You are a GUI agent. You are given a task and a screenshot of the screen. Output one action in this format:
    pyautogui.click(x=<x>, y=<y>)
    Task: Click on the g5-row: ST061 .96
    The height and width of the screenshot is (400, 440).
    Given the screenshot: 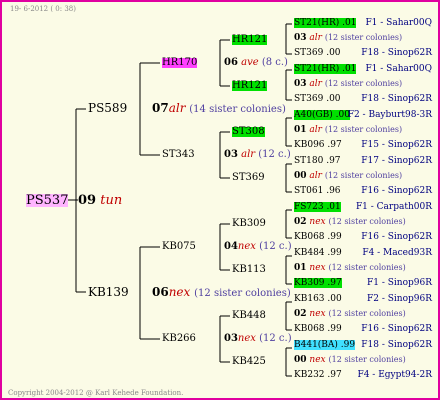 What is the action you would take?
    pyautogui.click(x=317, y=191)
    